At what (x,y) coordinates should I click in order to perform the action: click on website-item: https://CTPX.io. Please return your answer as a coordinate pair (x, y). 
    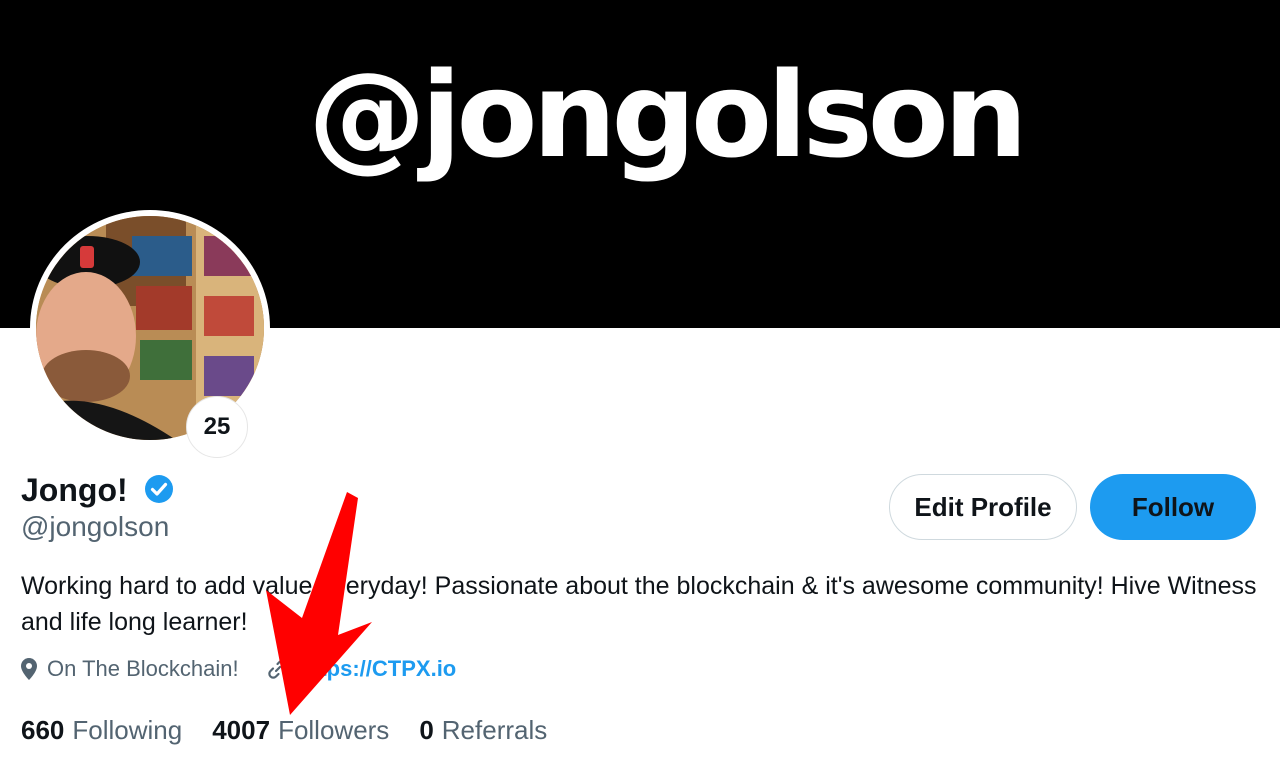
    Looking at the image, I should click on (362, 669).